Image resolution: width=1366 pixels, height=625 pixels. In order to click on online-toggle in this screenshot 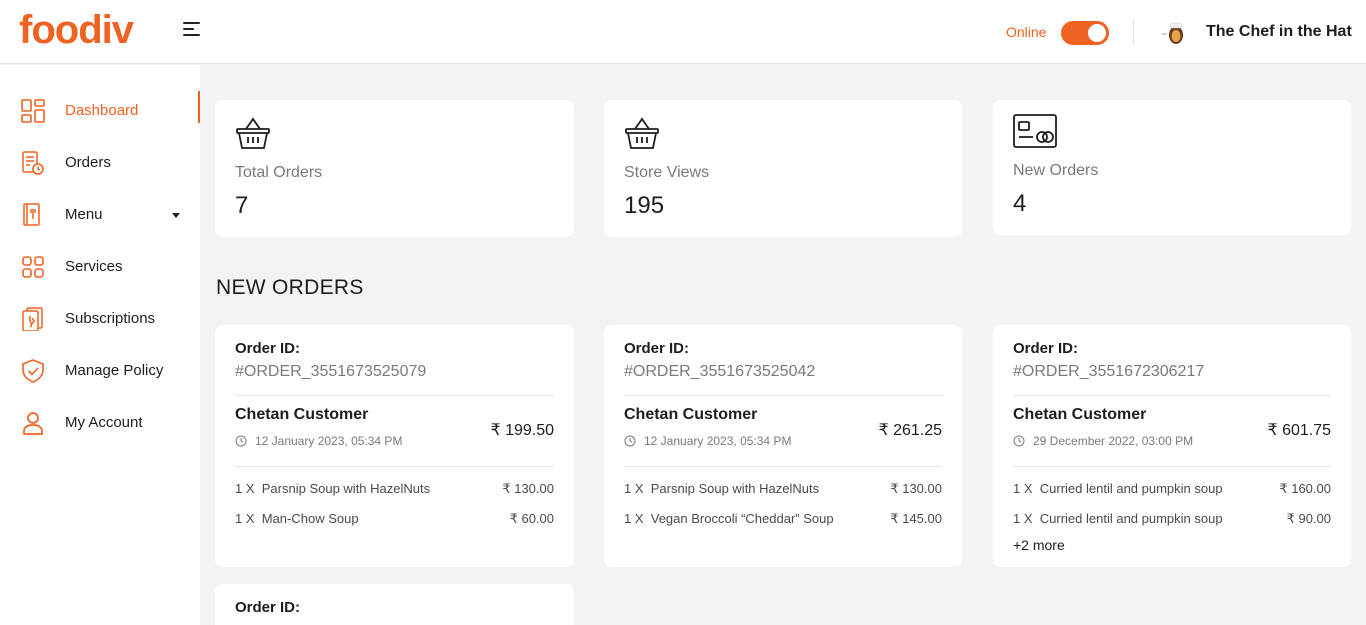, I will do `click(1085, 33)`.